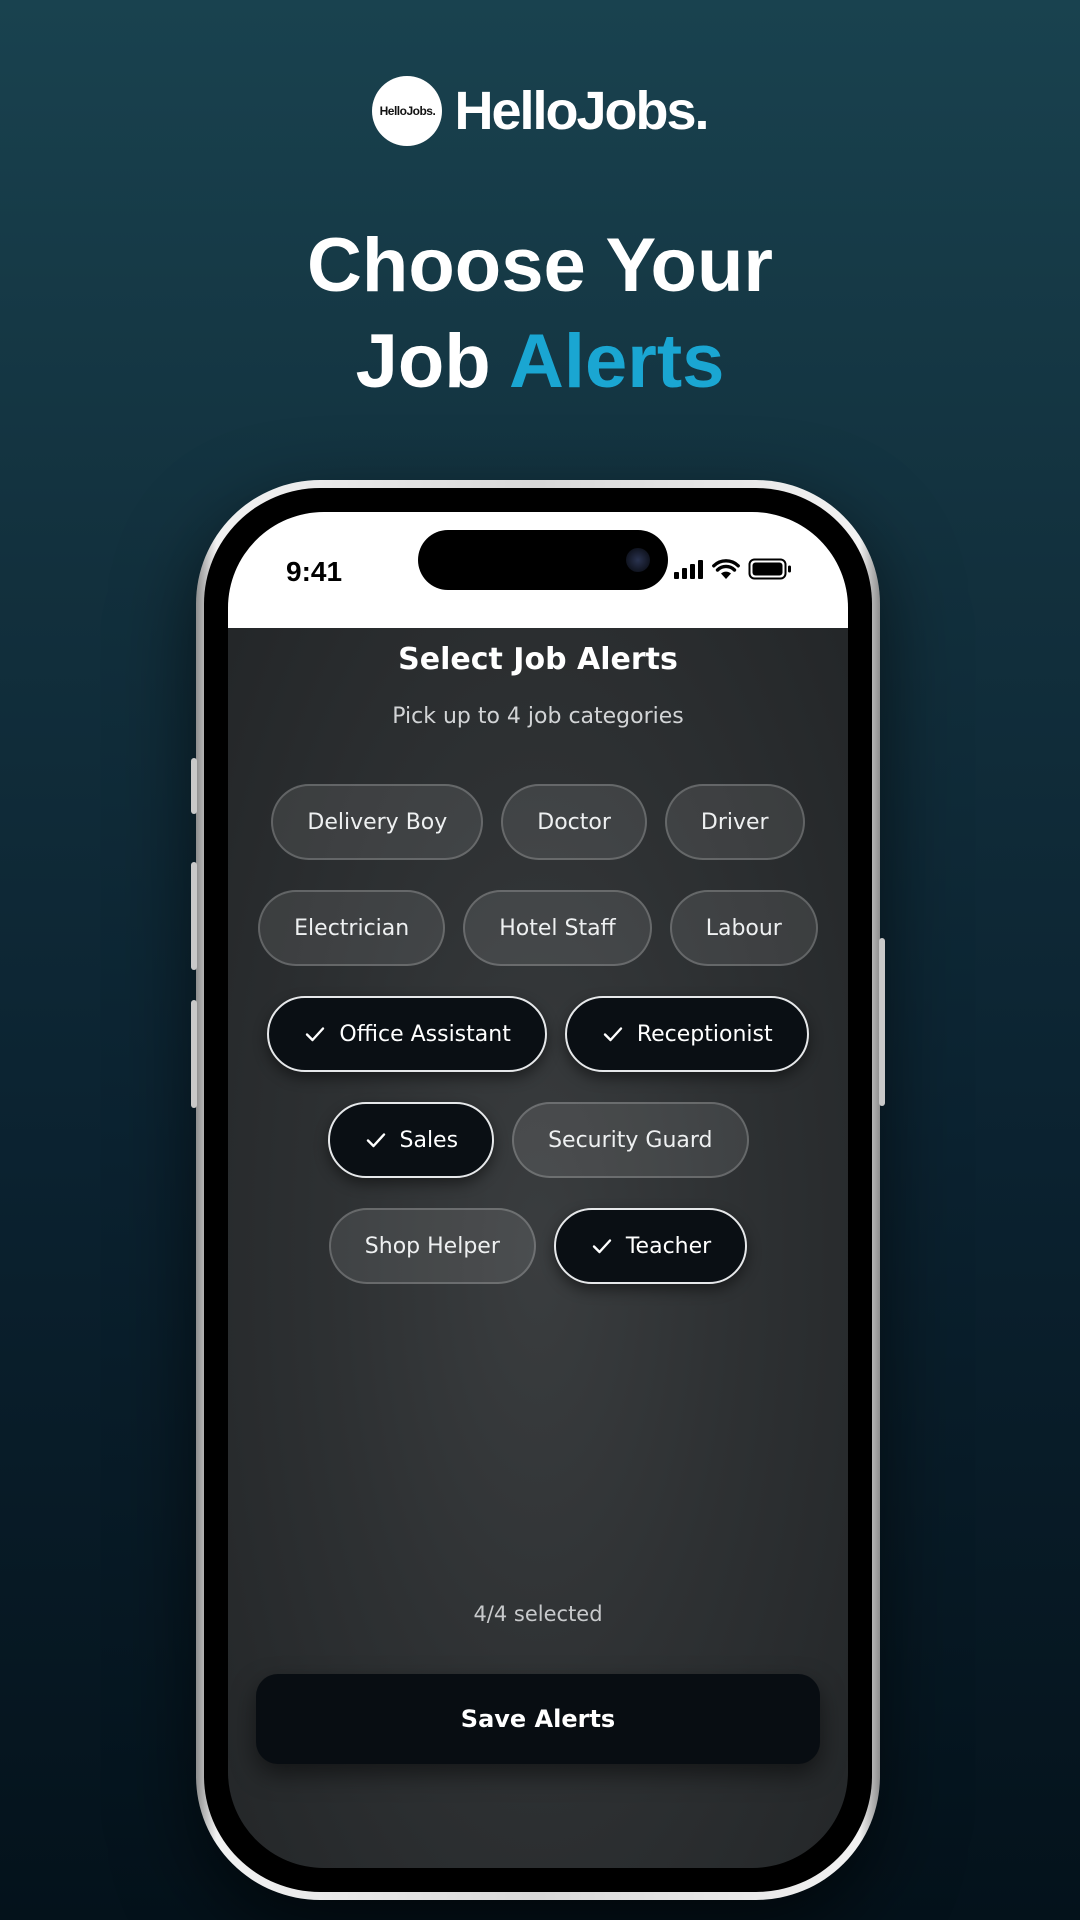 This screenshot has height=1920, width=1080. Describe the element at coordinates (538, 659) in the screenshot. I see `screen-title: Select Job Alerts` at that location.